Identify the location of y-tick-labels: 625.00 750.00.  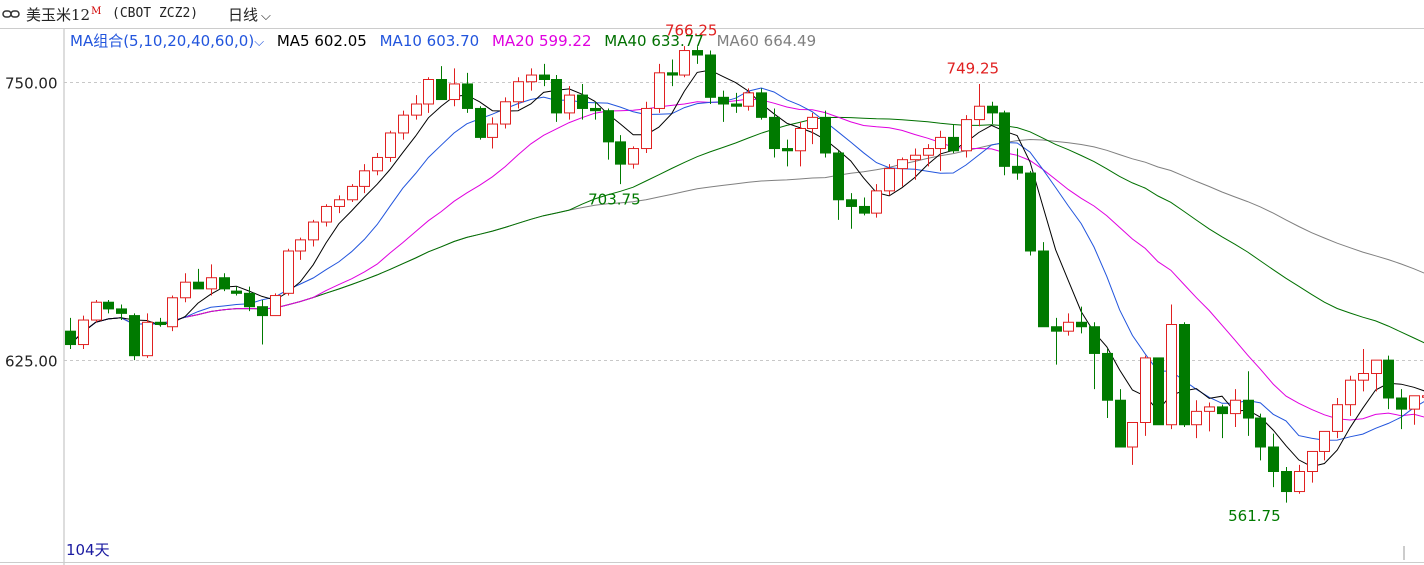
(31, 223).